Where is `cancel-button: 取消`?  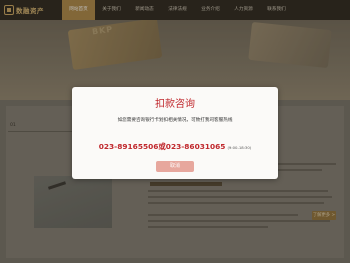 cancel-button: 取消 is located at coordinates (175, 166).